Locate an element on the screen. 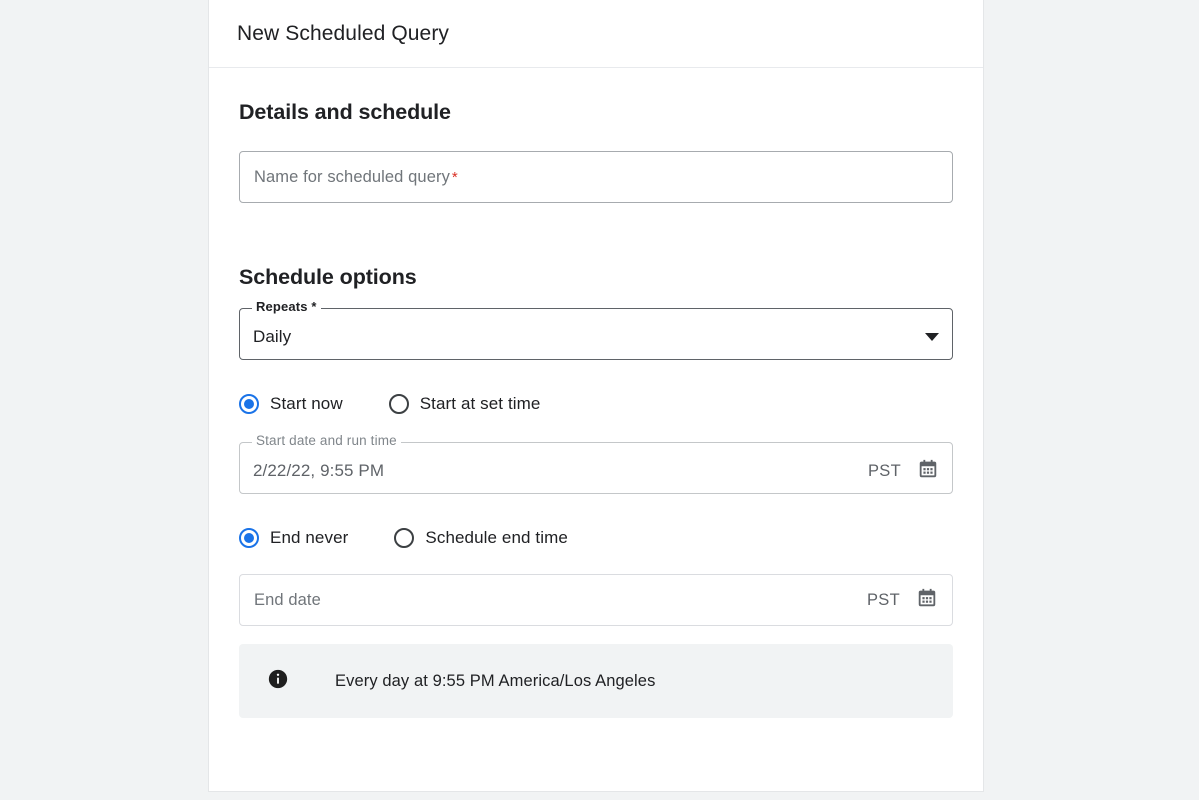  end-date-placeholder: End date is located at coordinates (287, 599).